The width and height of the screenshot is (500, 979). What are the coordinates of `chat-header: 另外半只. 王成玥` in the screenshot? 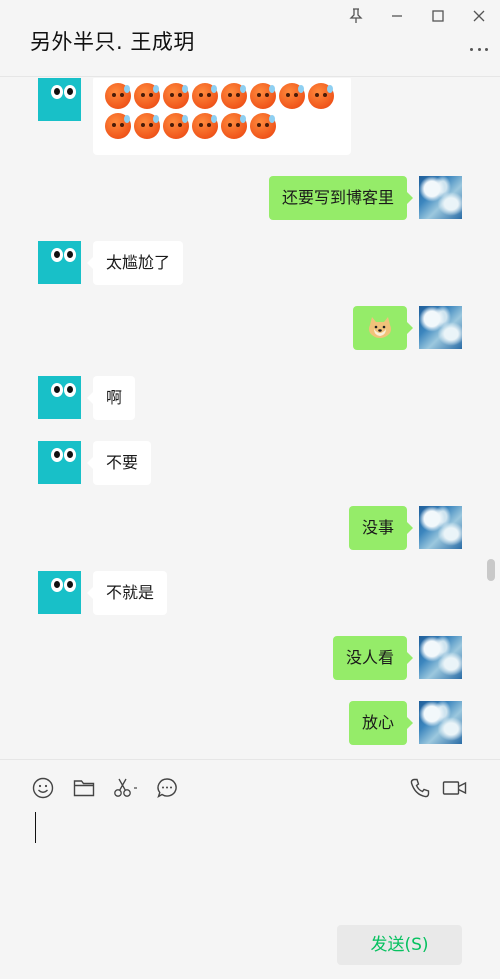 It's located at (250, 38).